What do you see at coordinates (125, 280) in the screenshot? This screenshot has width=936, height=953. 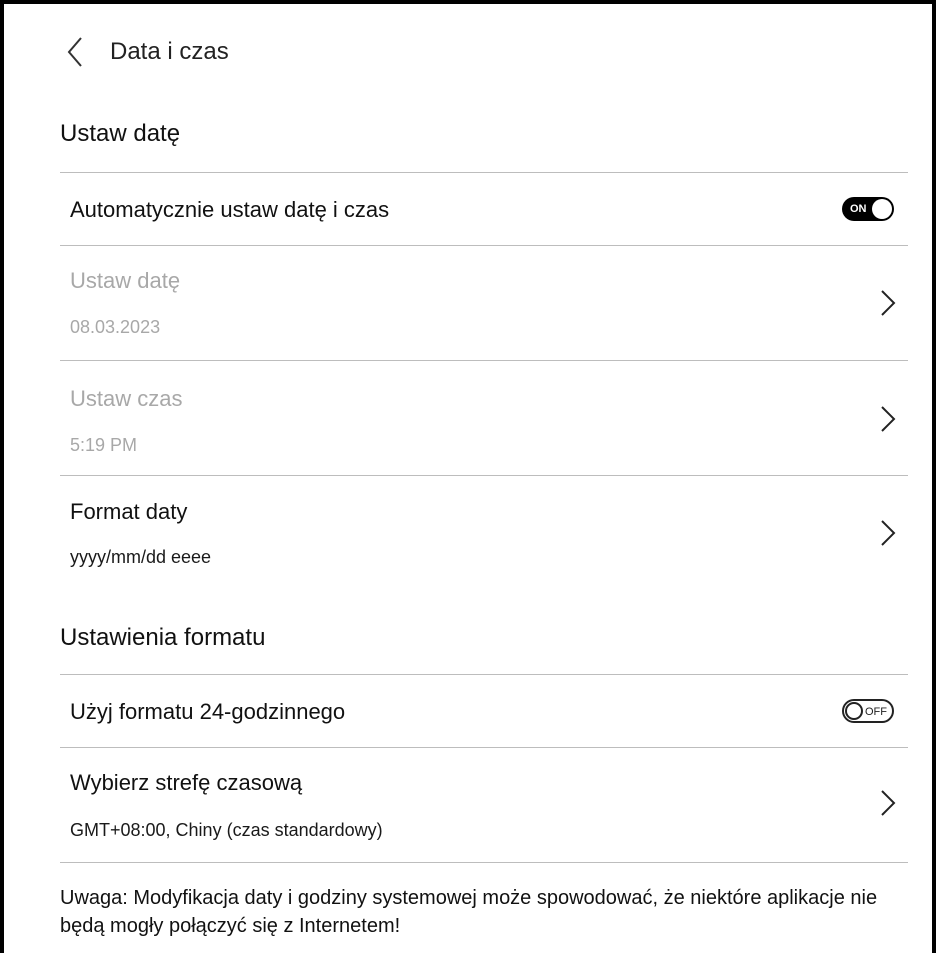 I see `set-date-label: Ustaw datę` at bounding box center [125, 280].